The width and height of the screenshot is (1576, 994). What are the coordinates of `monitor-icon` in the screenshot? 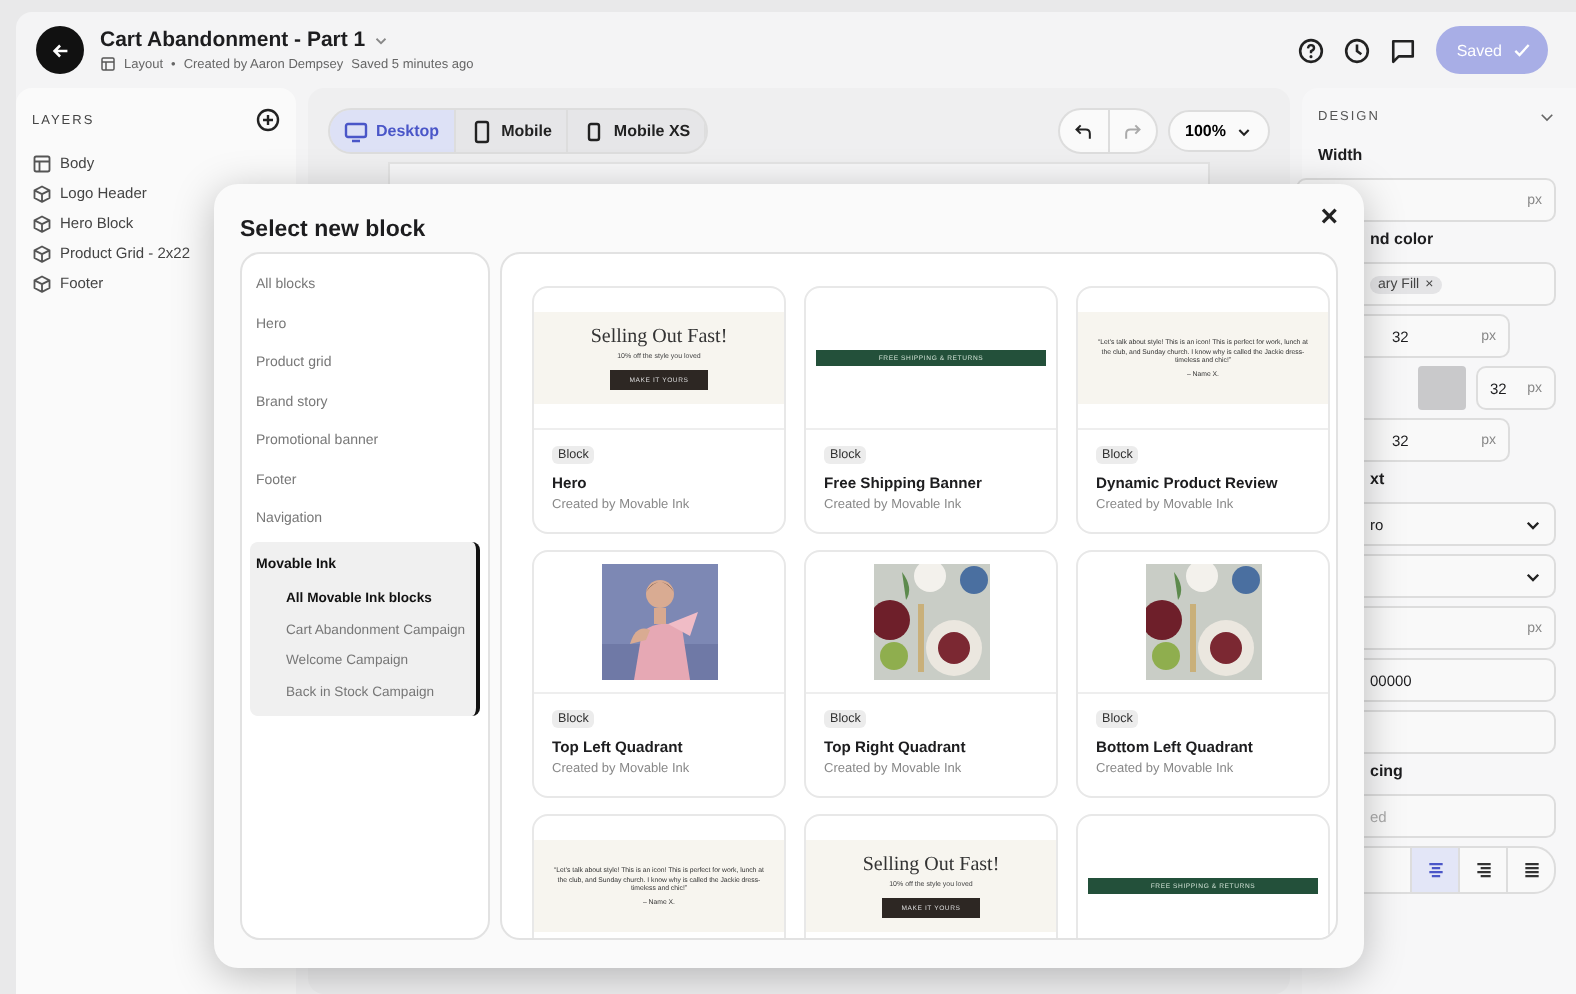 It's located at (356, 131).